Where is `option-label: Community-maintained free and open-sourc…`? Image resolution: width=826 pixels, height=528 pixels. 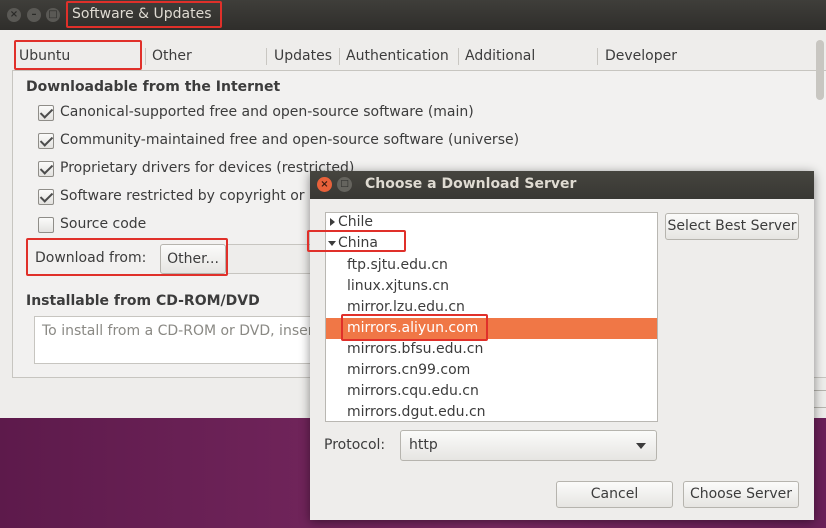 option-label: Community-maintained free and open-sourc… is located at coordinates (290, 140).